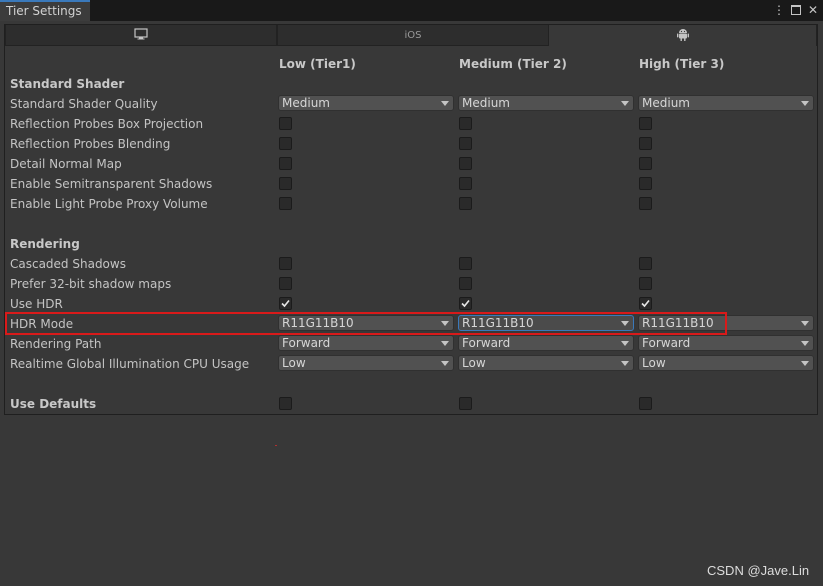  Describe the element at coordinates (285, 163) in the screenshot. I see `detail-normal-map-low-checkbox` at that location.